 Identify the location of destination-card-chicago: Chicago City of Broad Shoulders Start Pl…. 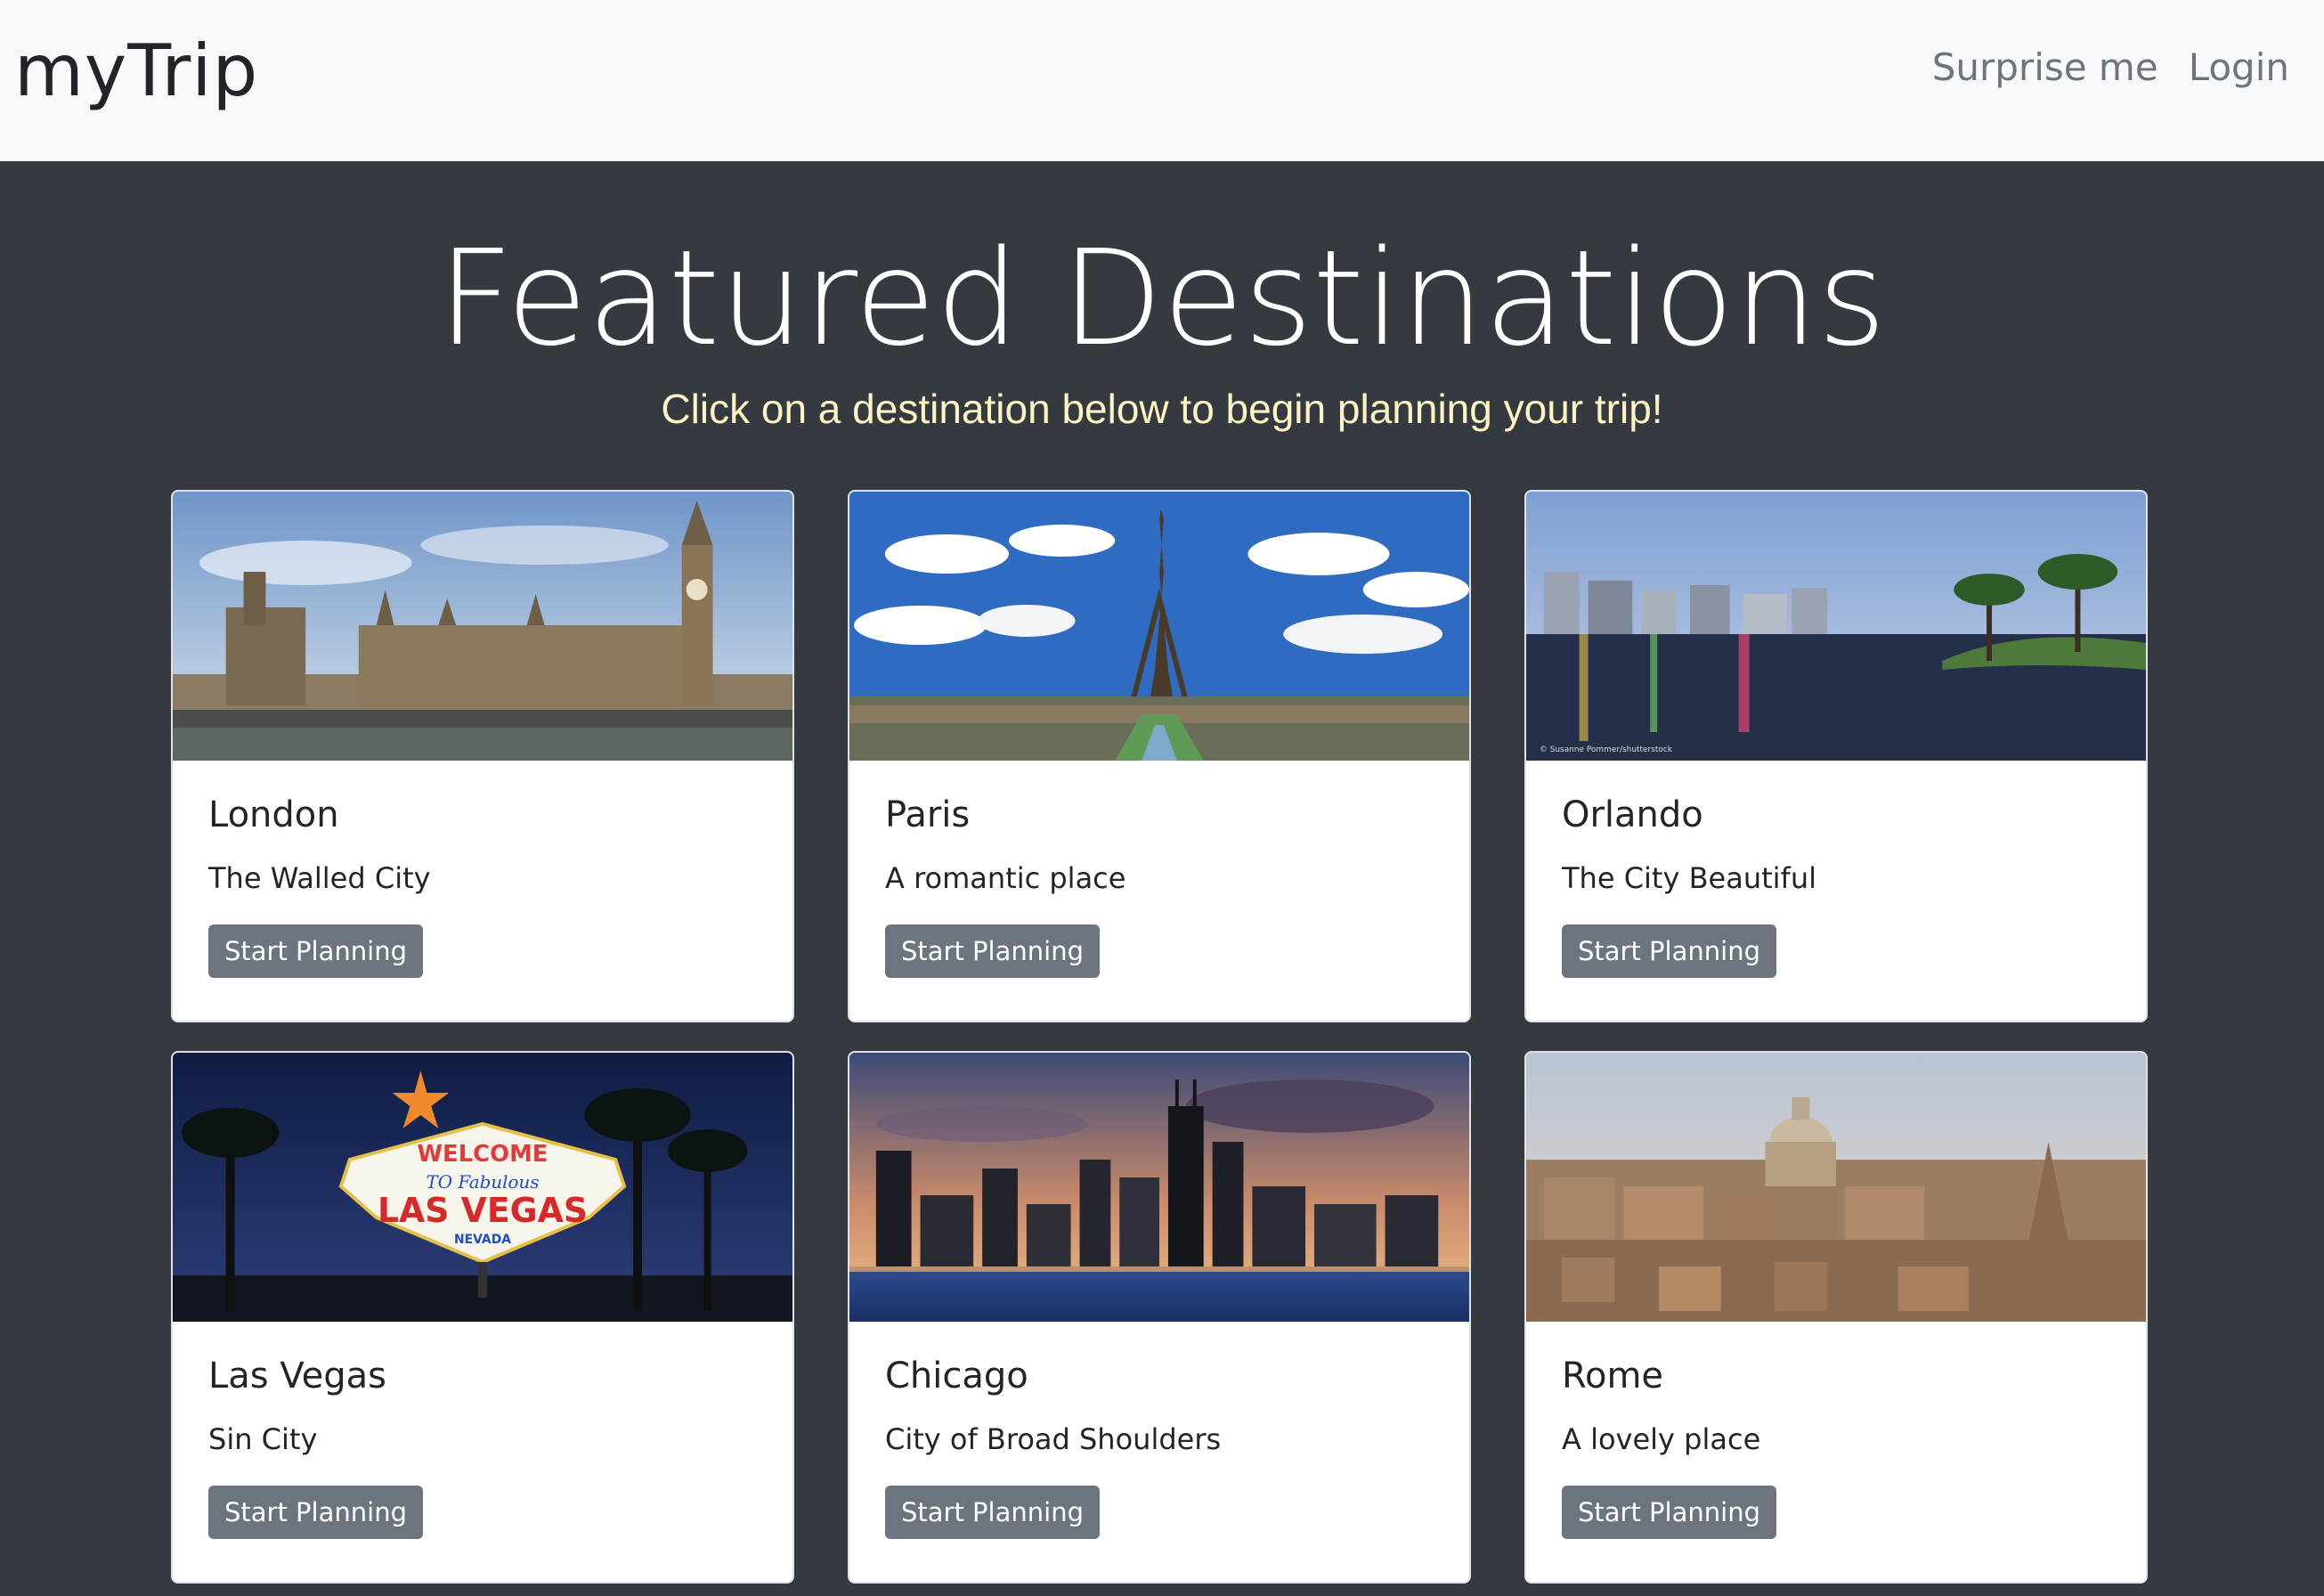
(1159, 1317).